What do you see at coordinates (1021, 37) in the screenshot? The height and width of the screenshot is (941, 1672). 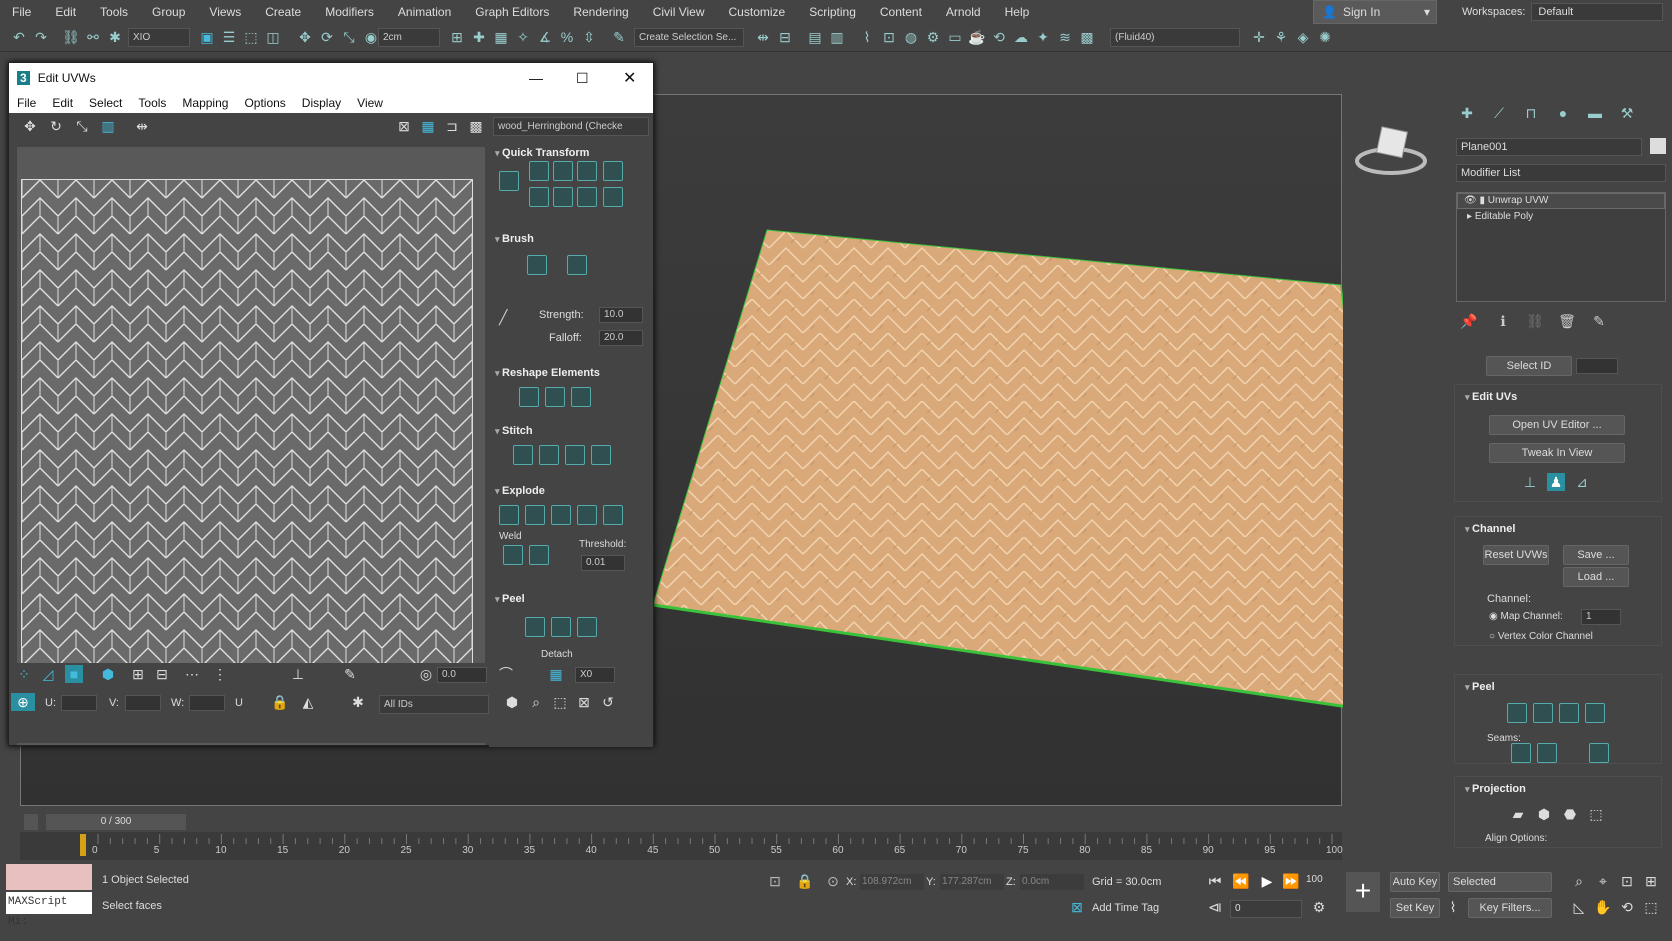 I see `render-online-icon: ☁` at bounding box center [1021, 37].